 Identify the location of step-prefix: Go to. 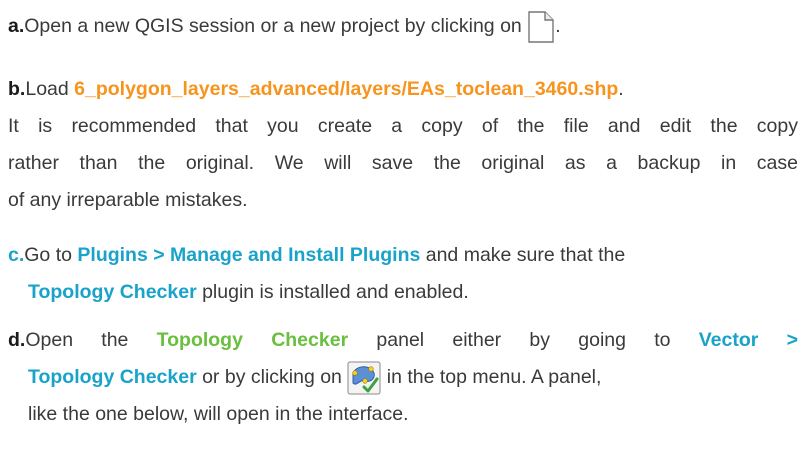
(51, 255).